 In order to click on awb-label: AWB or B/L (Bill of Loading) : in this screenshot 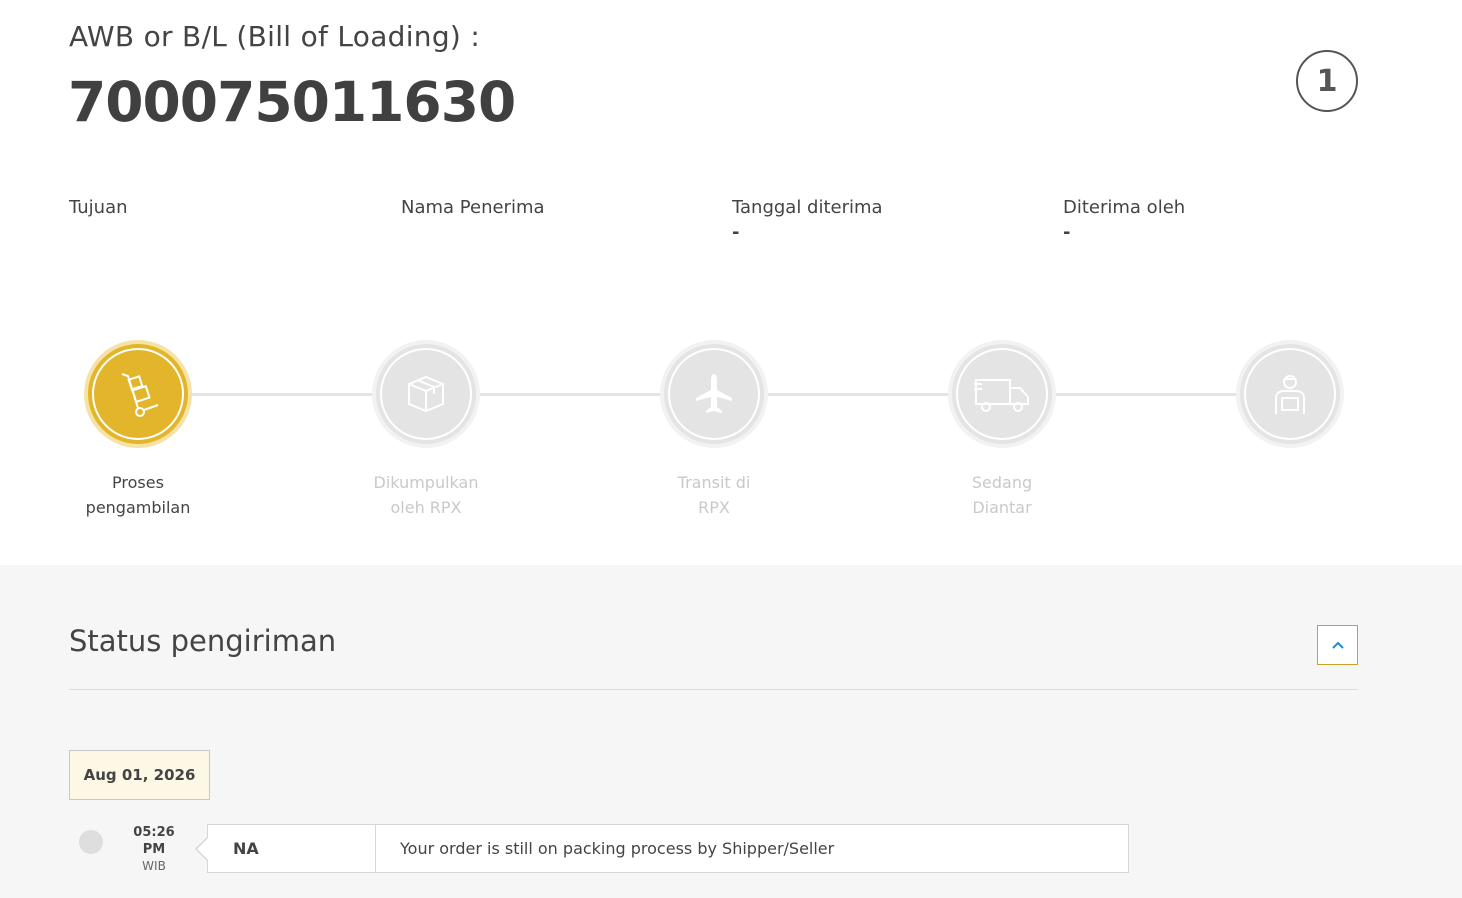, I will do `click(275, 36)`.